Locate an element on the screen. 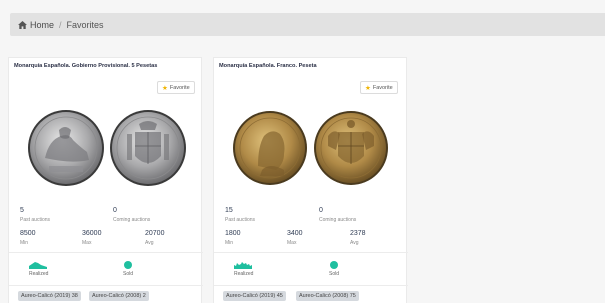 The height and width of the screenshot is (303, 605). past-auctions-count: 15 is located at coordinates (229, 210).